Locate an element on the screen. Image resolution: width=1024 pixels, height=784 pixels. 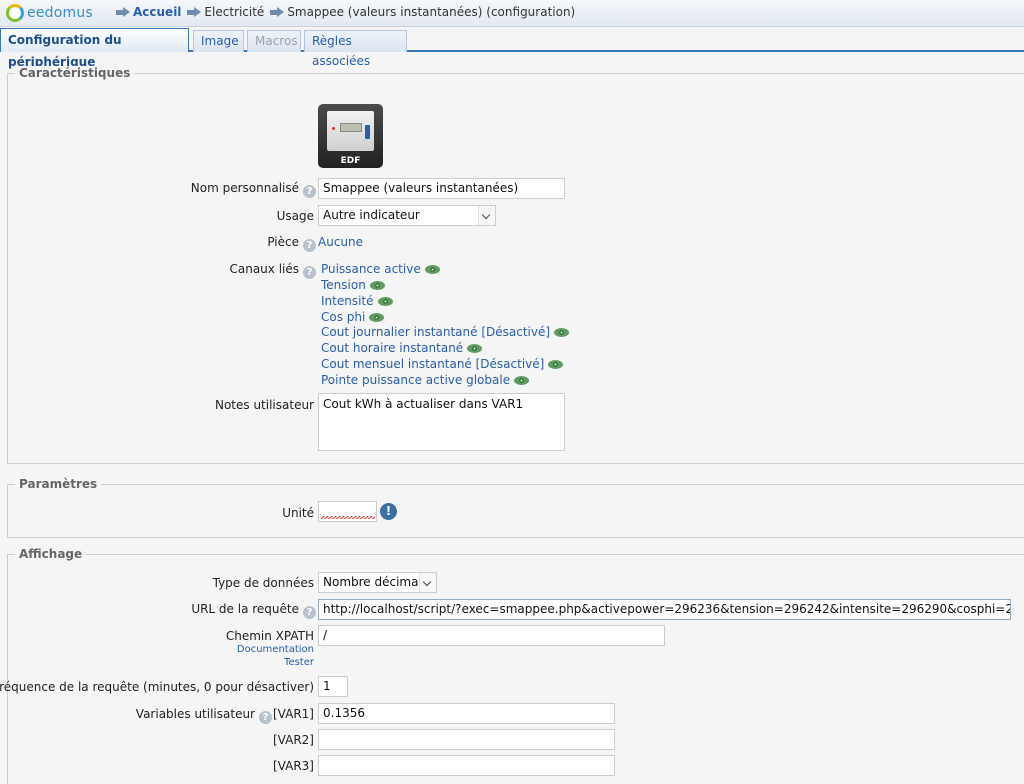
var1-label: [VAR1] is located at coordinates (293, 714).